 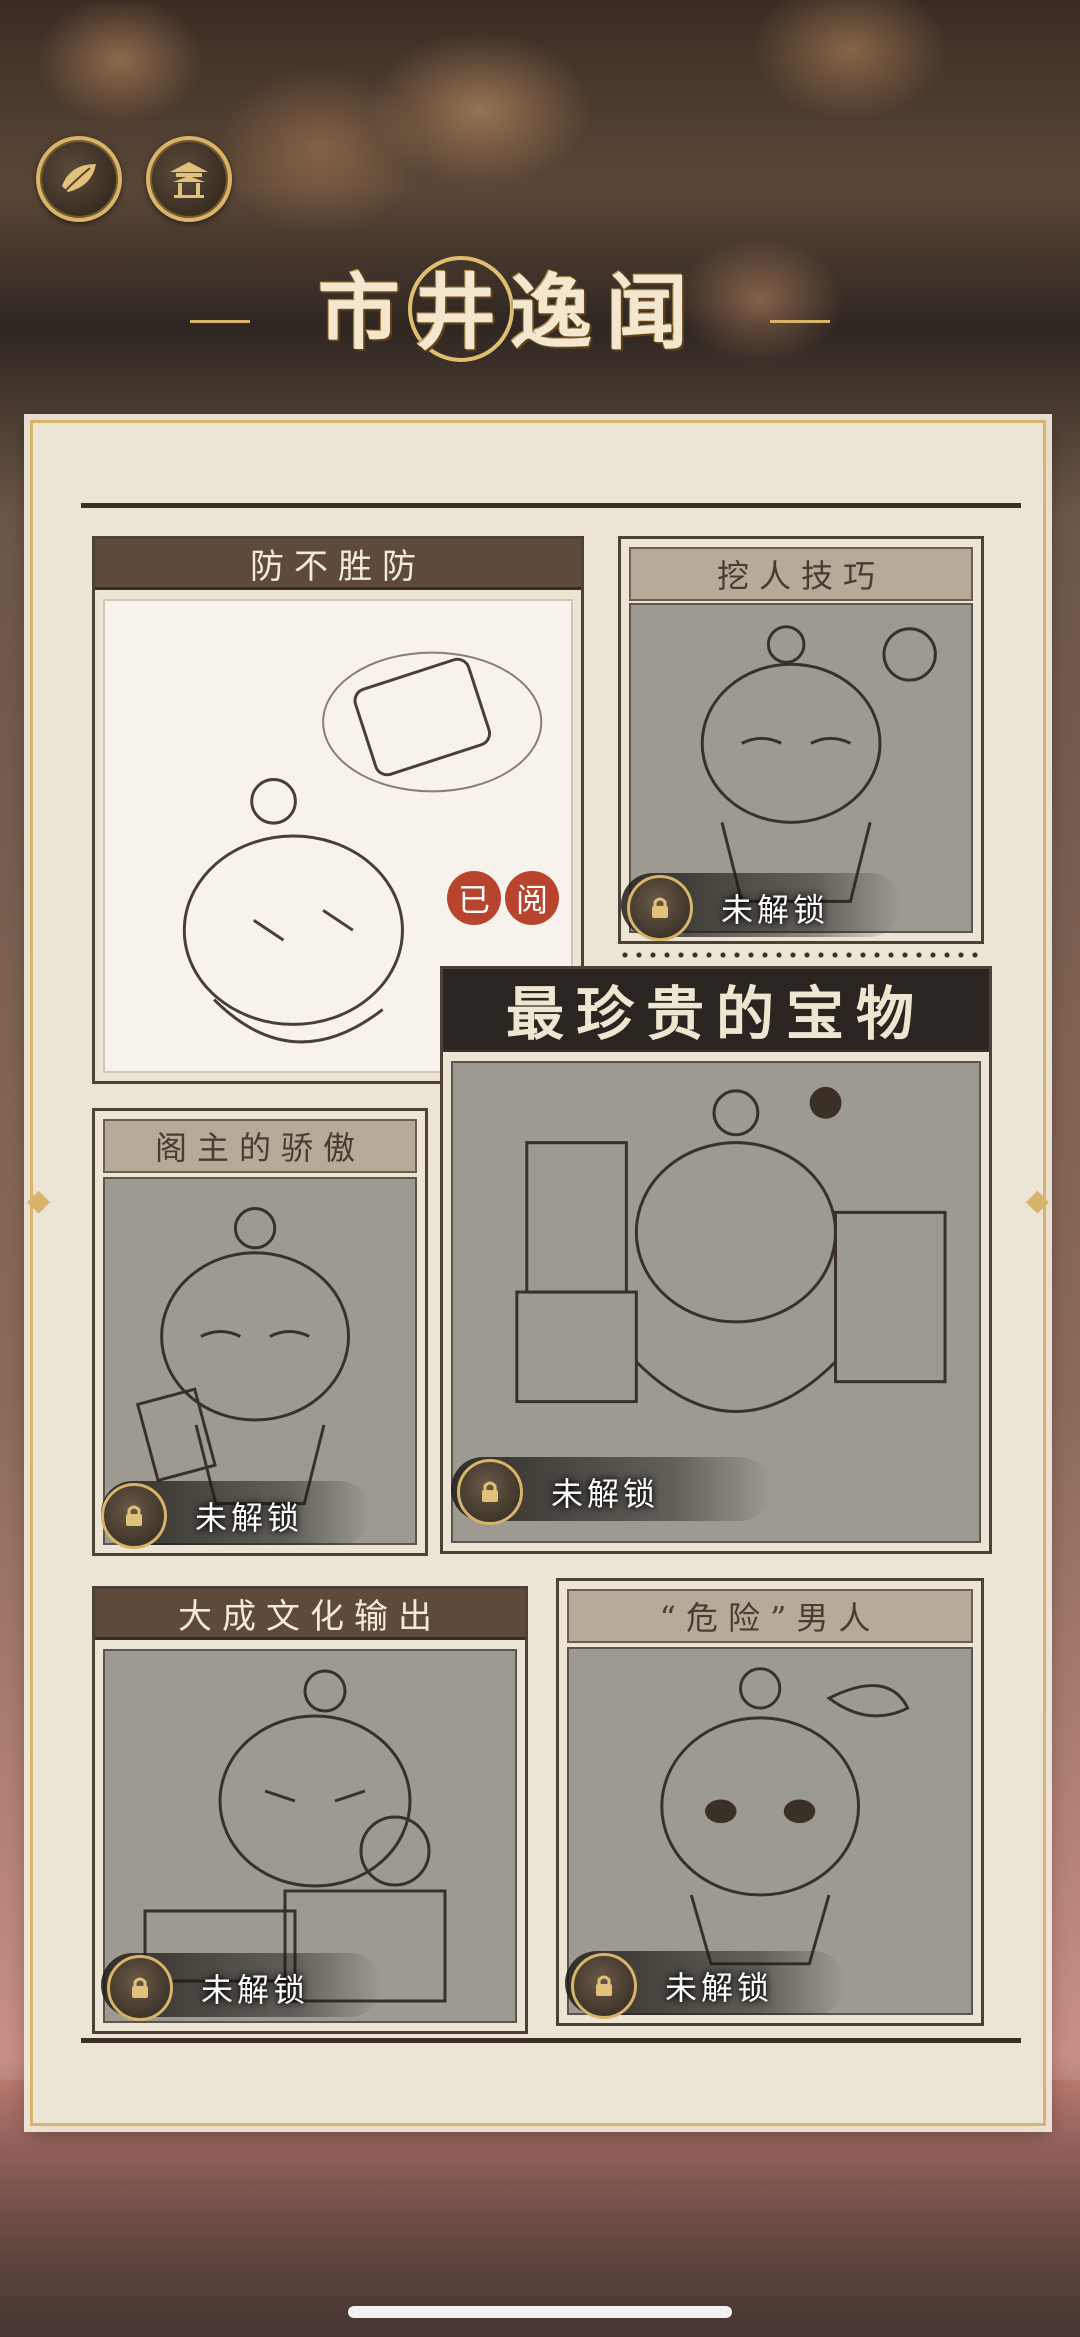 I want to click on card-title: 阁主的骄傲, so click(x=260, y=1146).